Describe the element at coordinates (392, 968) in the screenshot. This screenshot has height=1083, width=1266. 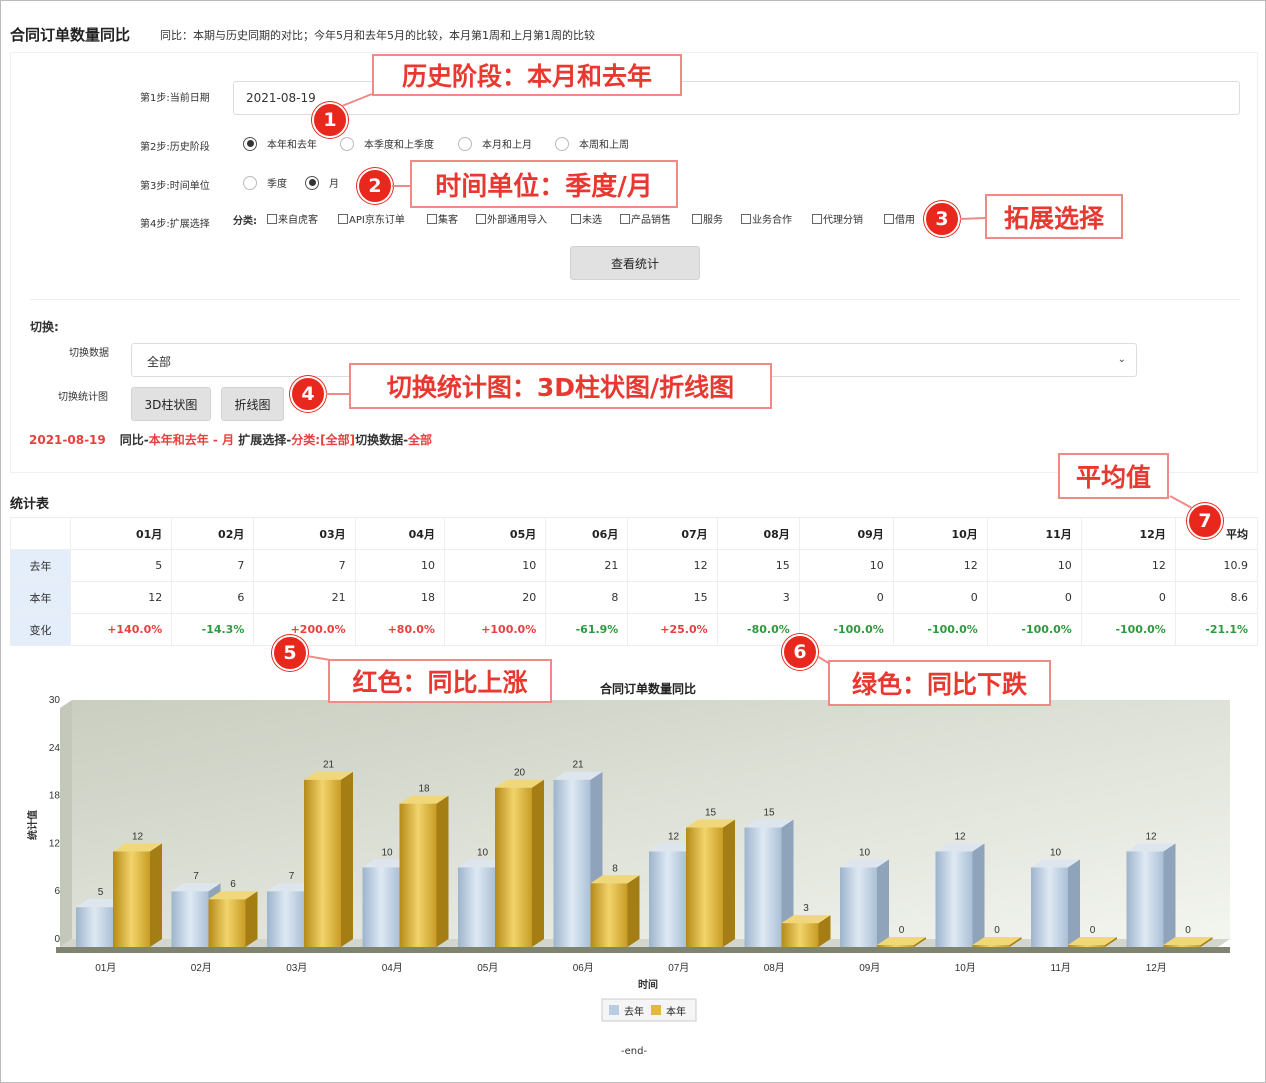
I see `x-tick-label: 04月` at that location.